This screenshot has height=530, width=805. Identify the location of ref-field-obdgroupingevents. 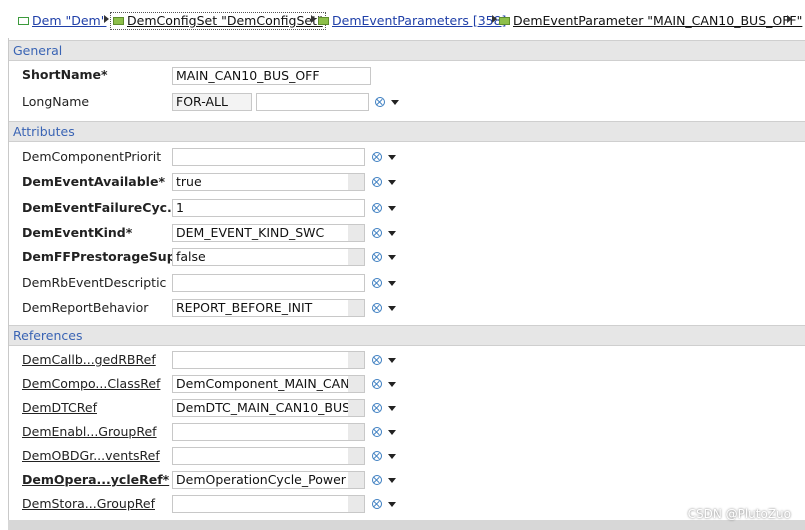
(268, 456).